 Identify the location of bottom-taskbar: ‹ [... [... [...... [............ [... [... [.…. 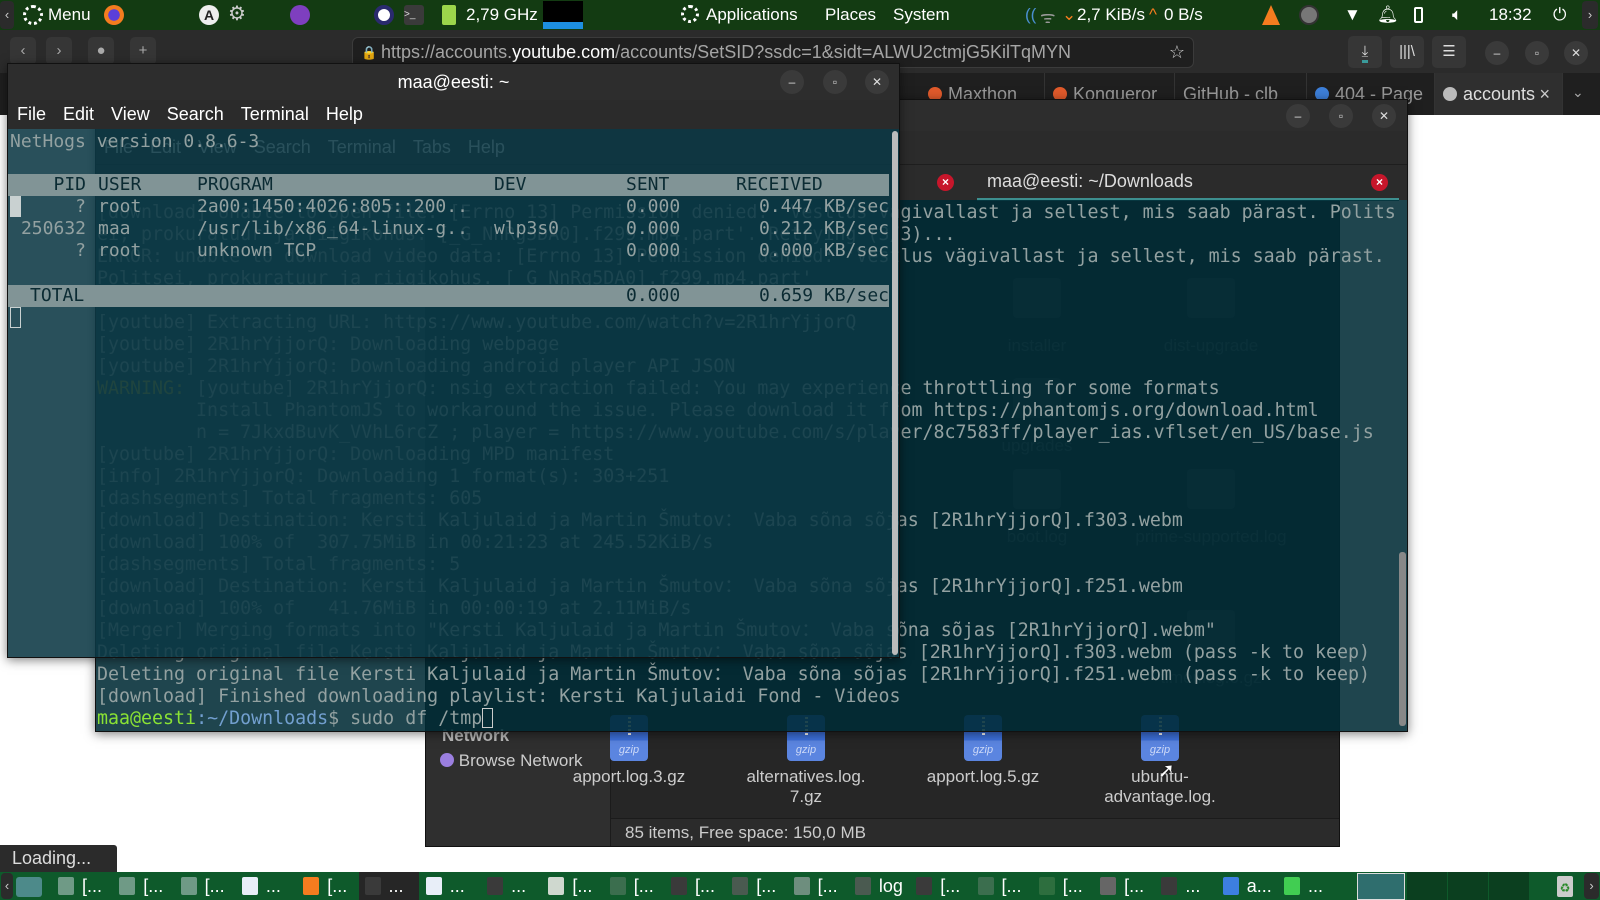
(800, 886).